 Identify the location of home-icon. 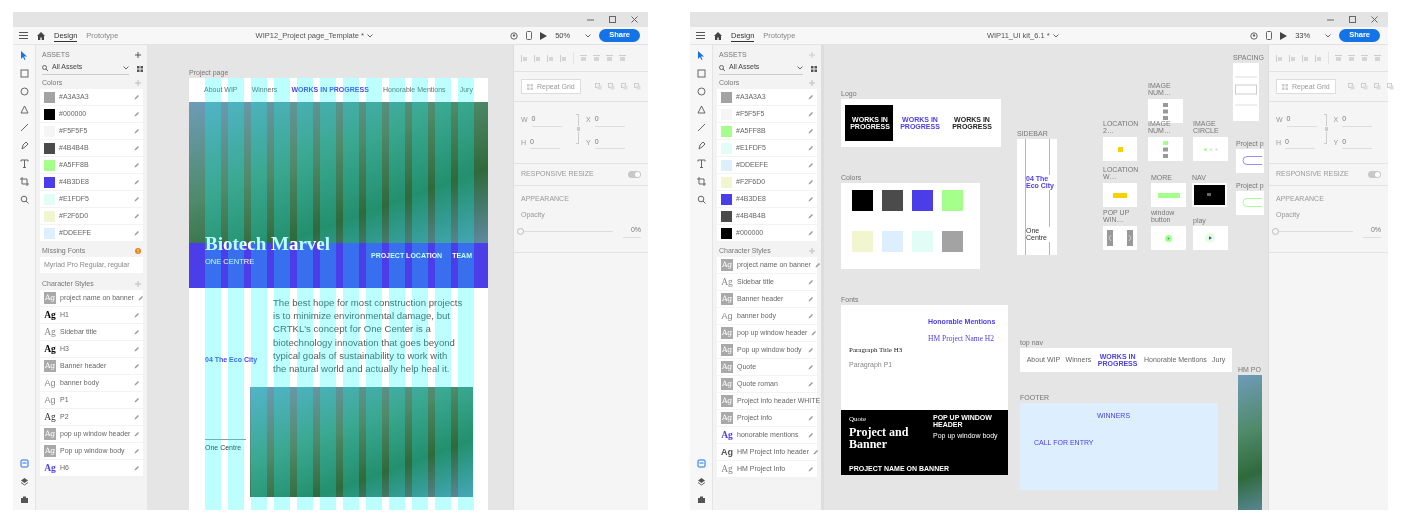
(718, 35).